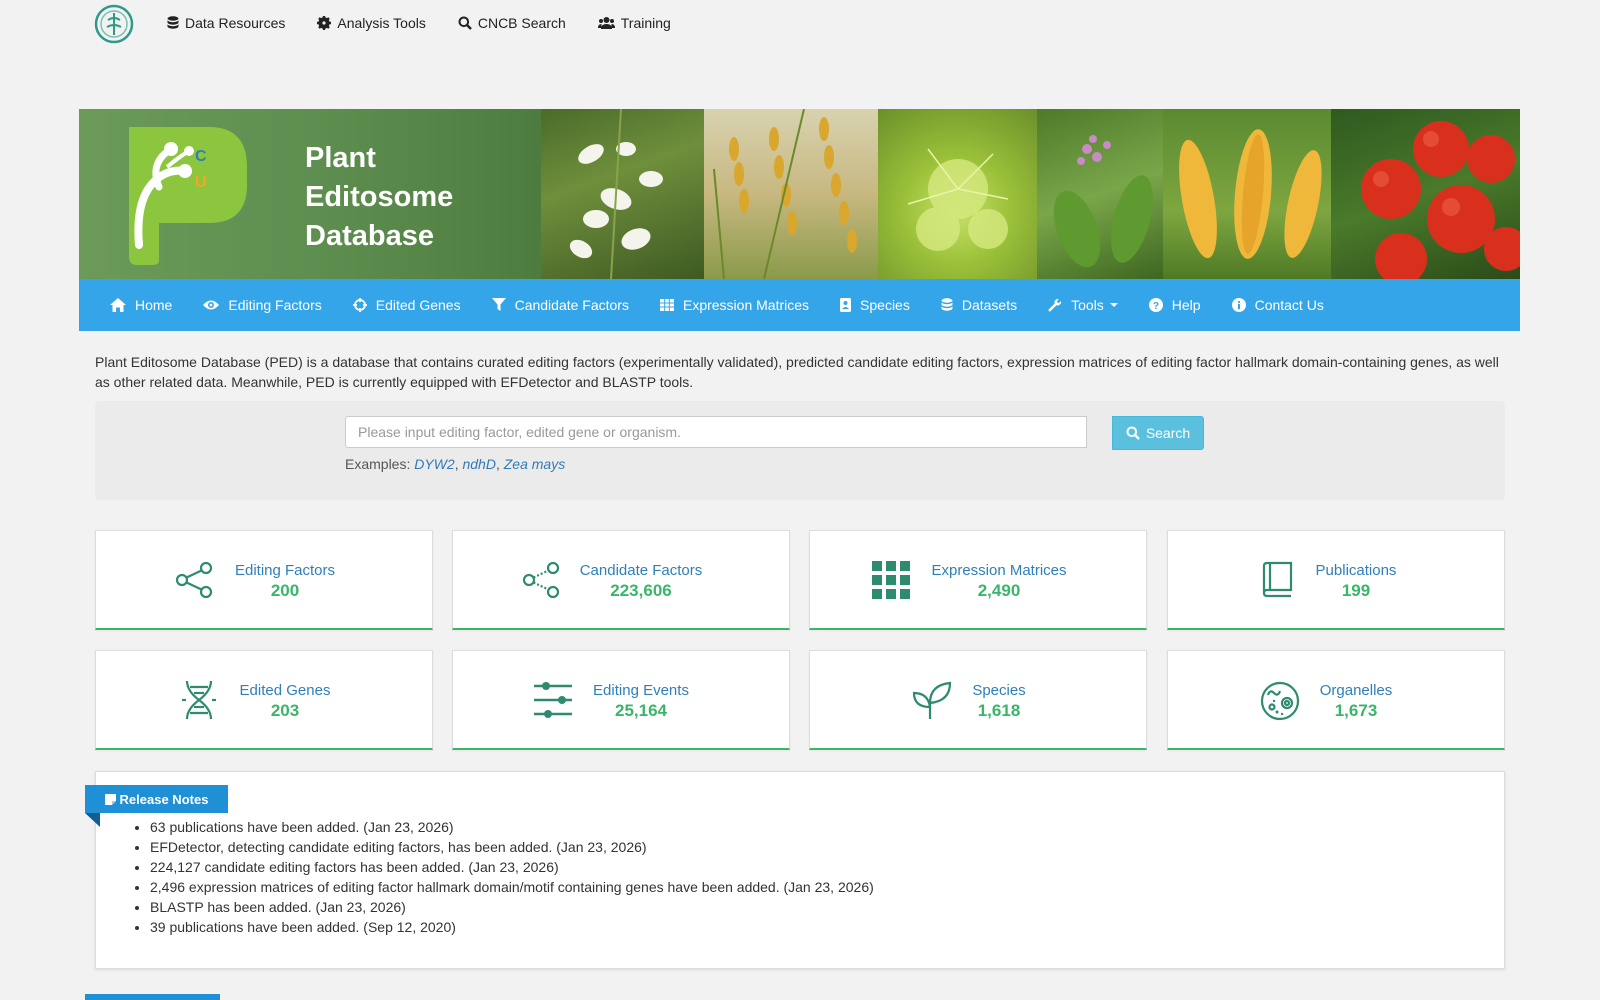 The width and height of the screenshot is (1600, 1000). I want to click on share-icon, so click(194, 582).